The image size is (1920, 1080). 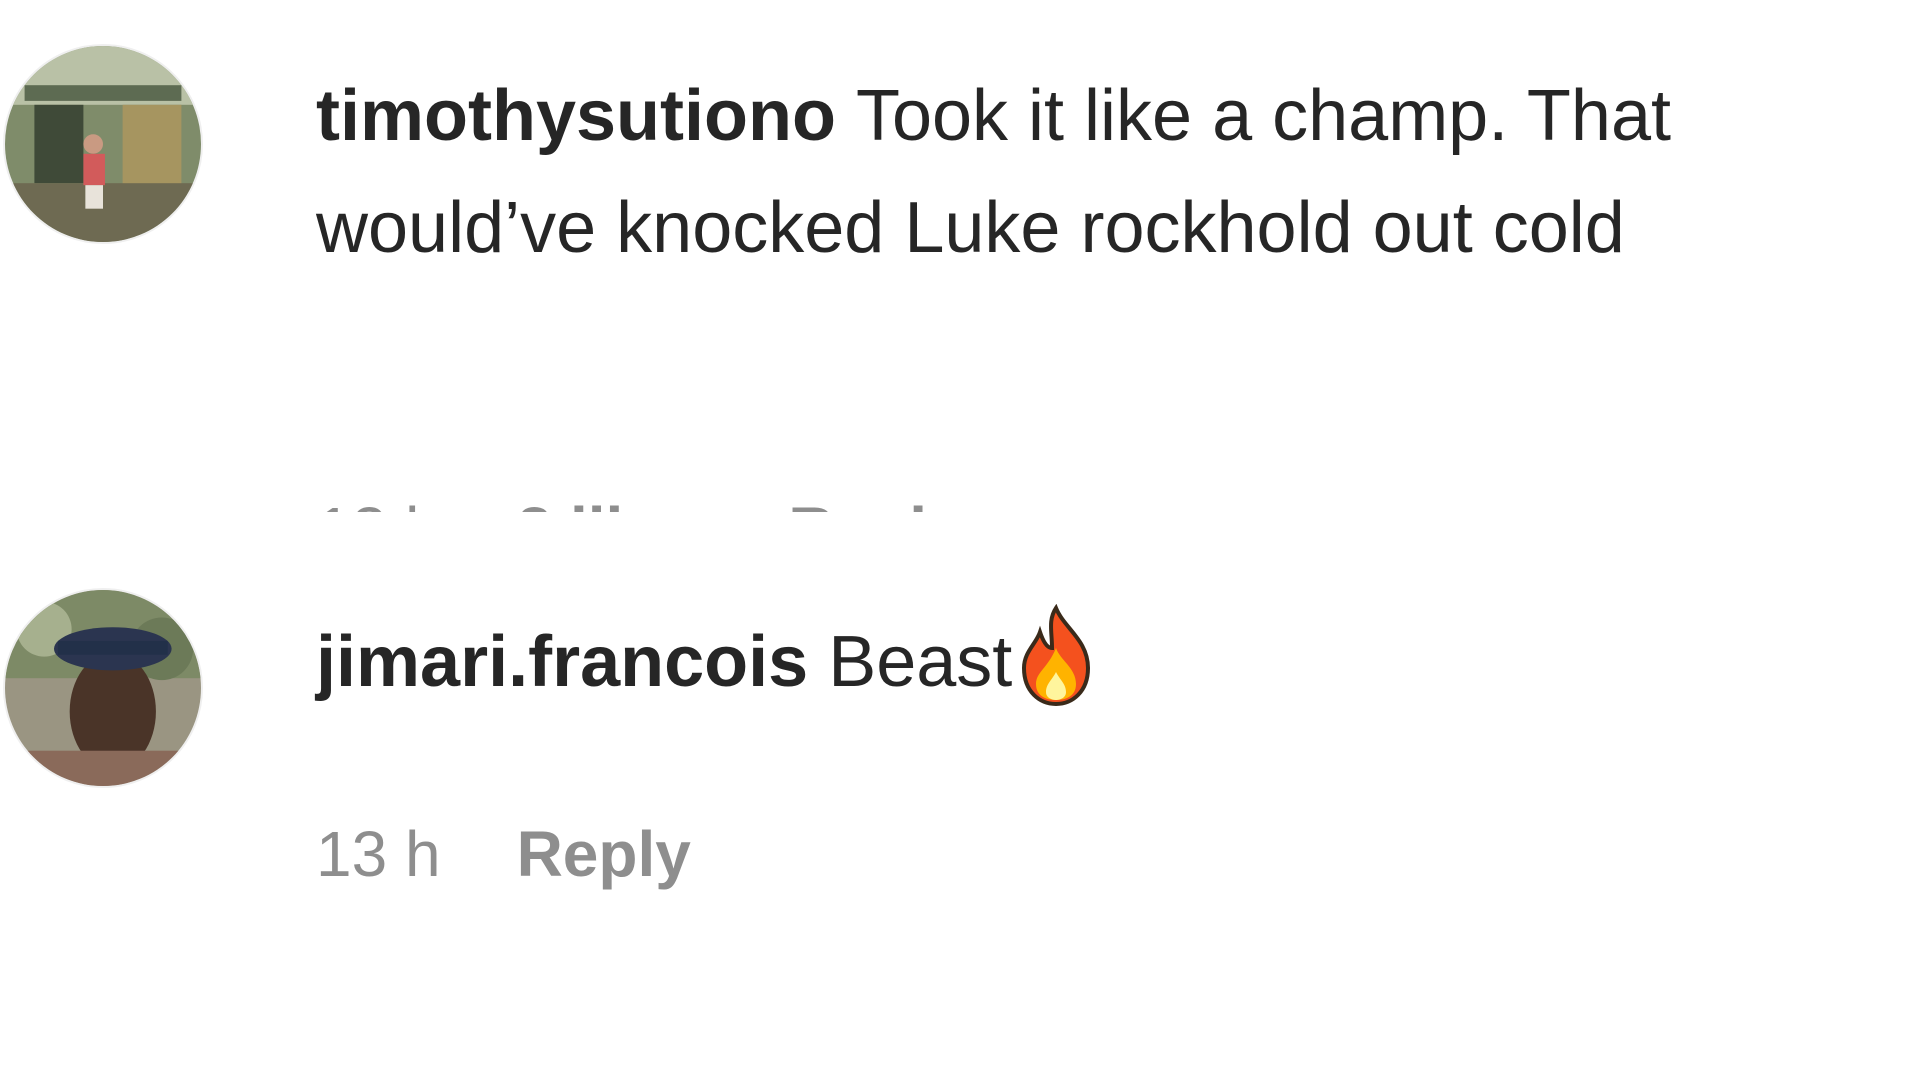 I want to click on comment-body: jimari.francois Beast, so click(x=1046, y=660).